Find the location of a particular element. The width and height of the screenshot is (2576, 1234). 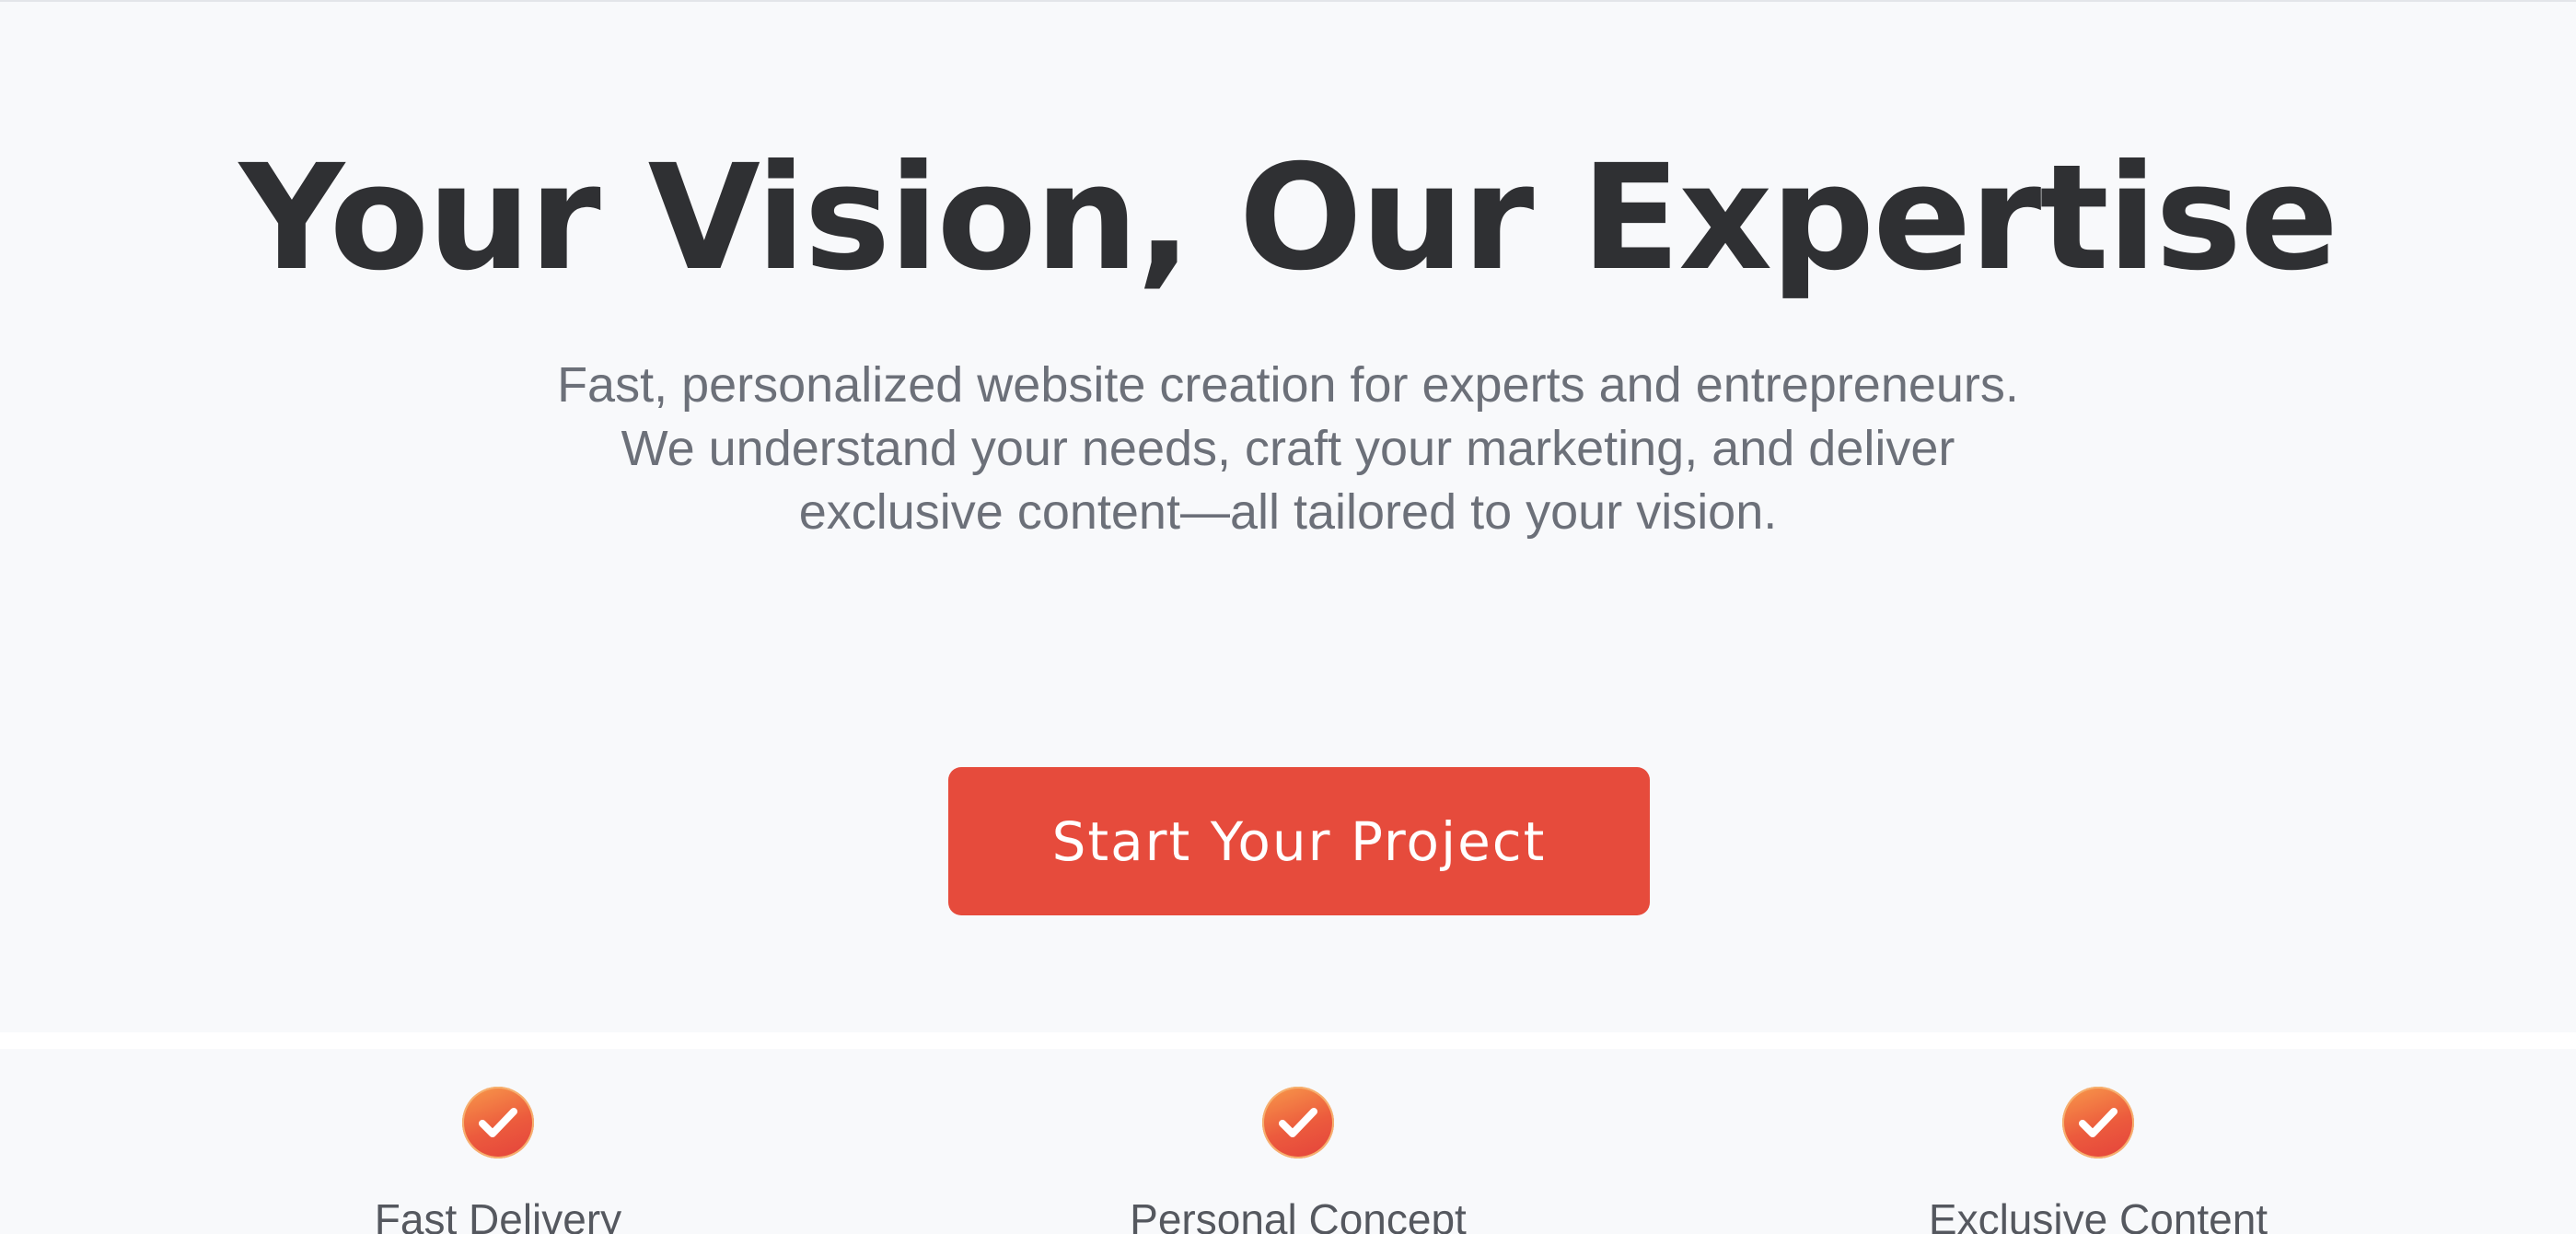

feature-label: Fast Delivery is located at coordinates (498, 1214).